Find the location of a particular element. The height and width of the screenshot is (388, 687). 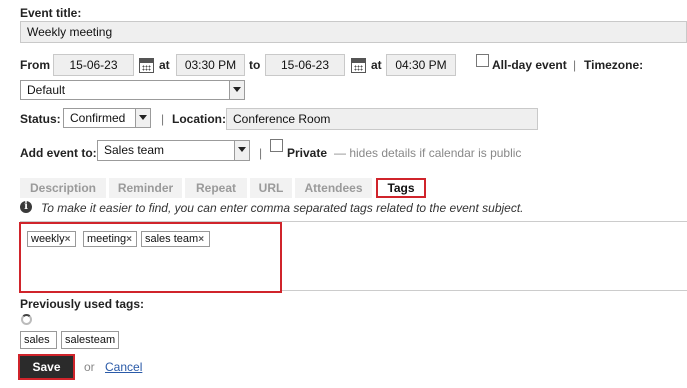

allday-checkbox is located at coordinates (482, 60).